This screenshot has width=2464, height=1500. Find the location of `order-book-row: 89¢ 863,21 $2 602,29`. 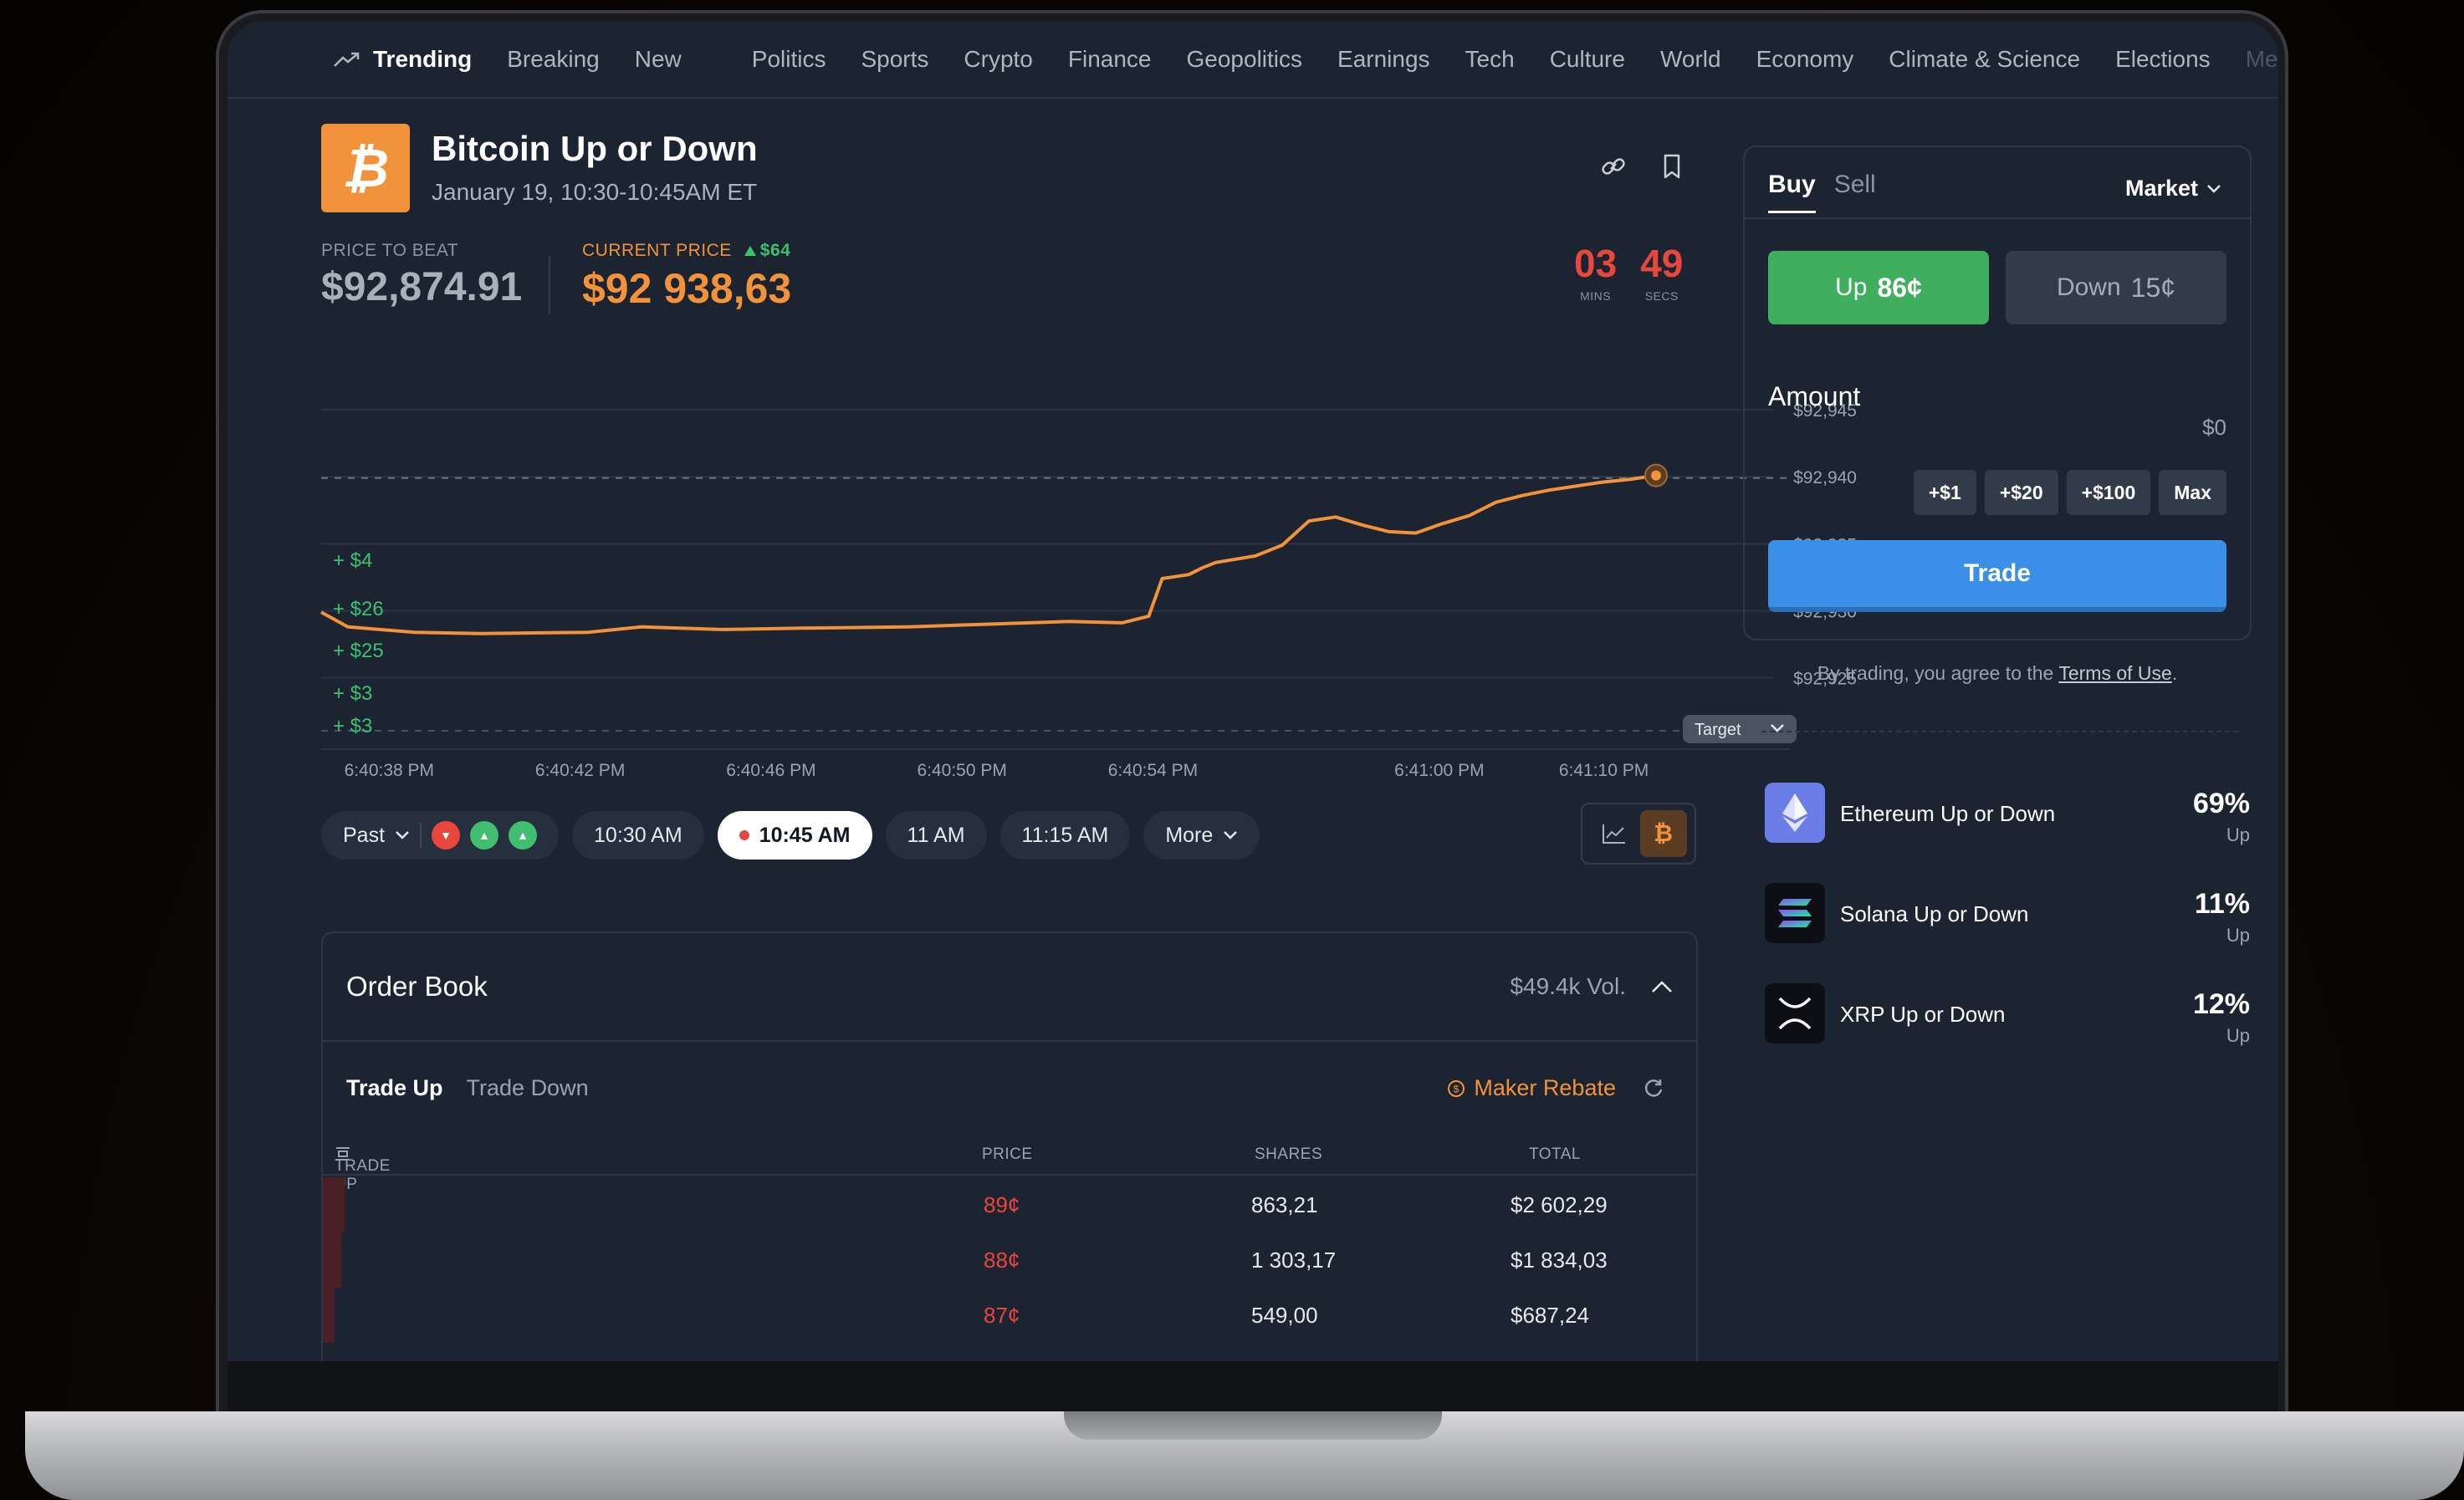

order-book-row: 89¢ 863,21 $2 602,29 is located at coordinates (1010, 1204).